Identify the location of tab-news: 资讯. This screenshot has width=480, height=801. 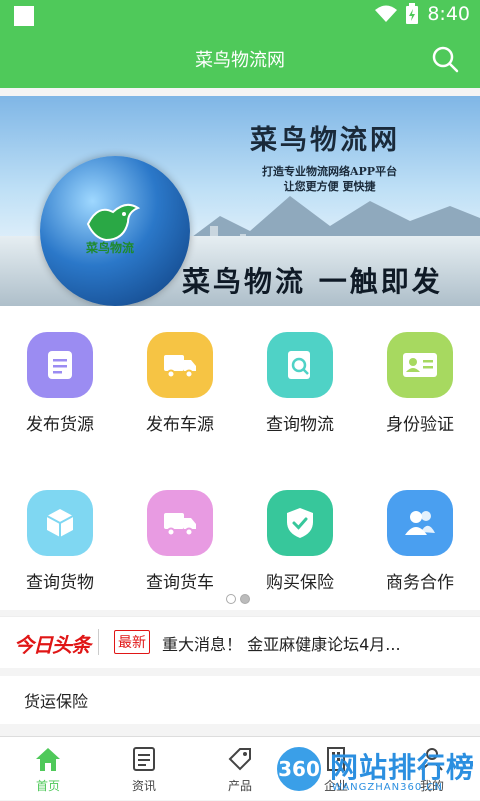
(144, 769).